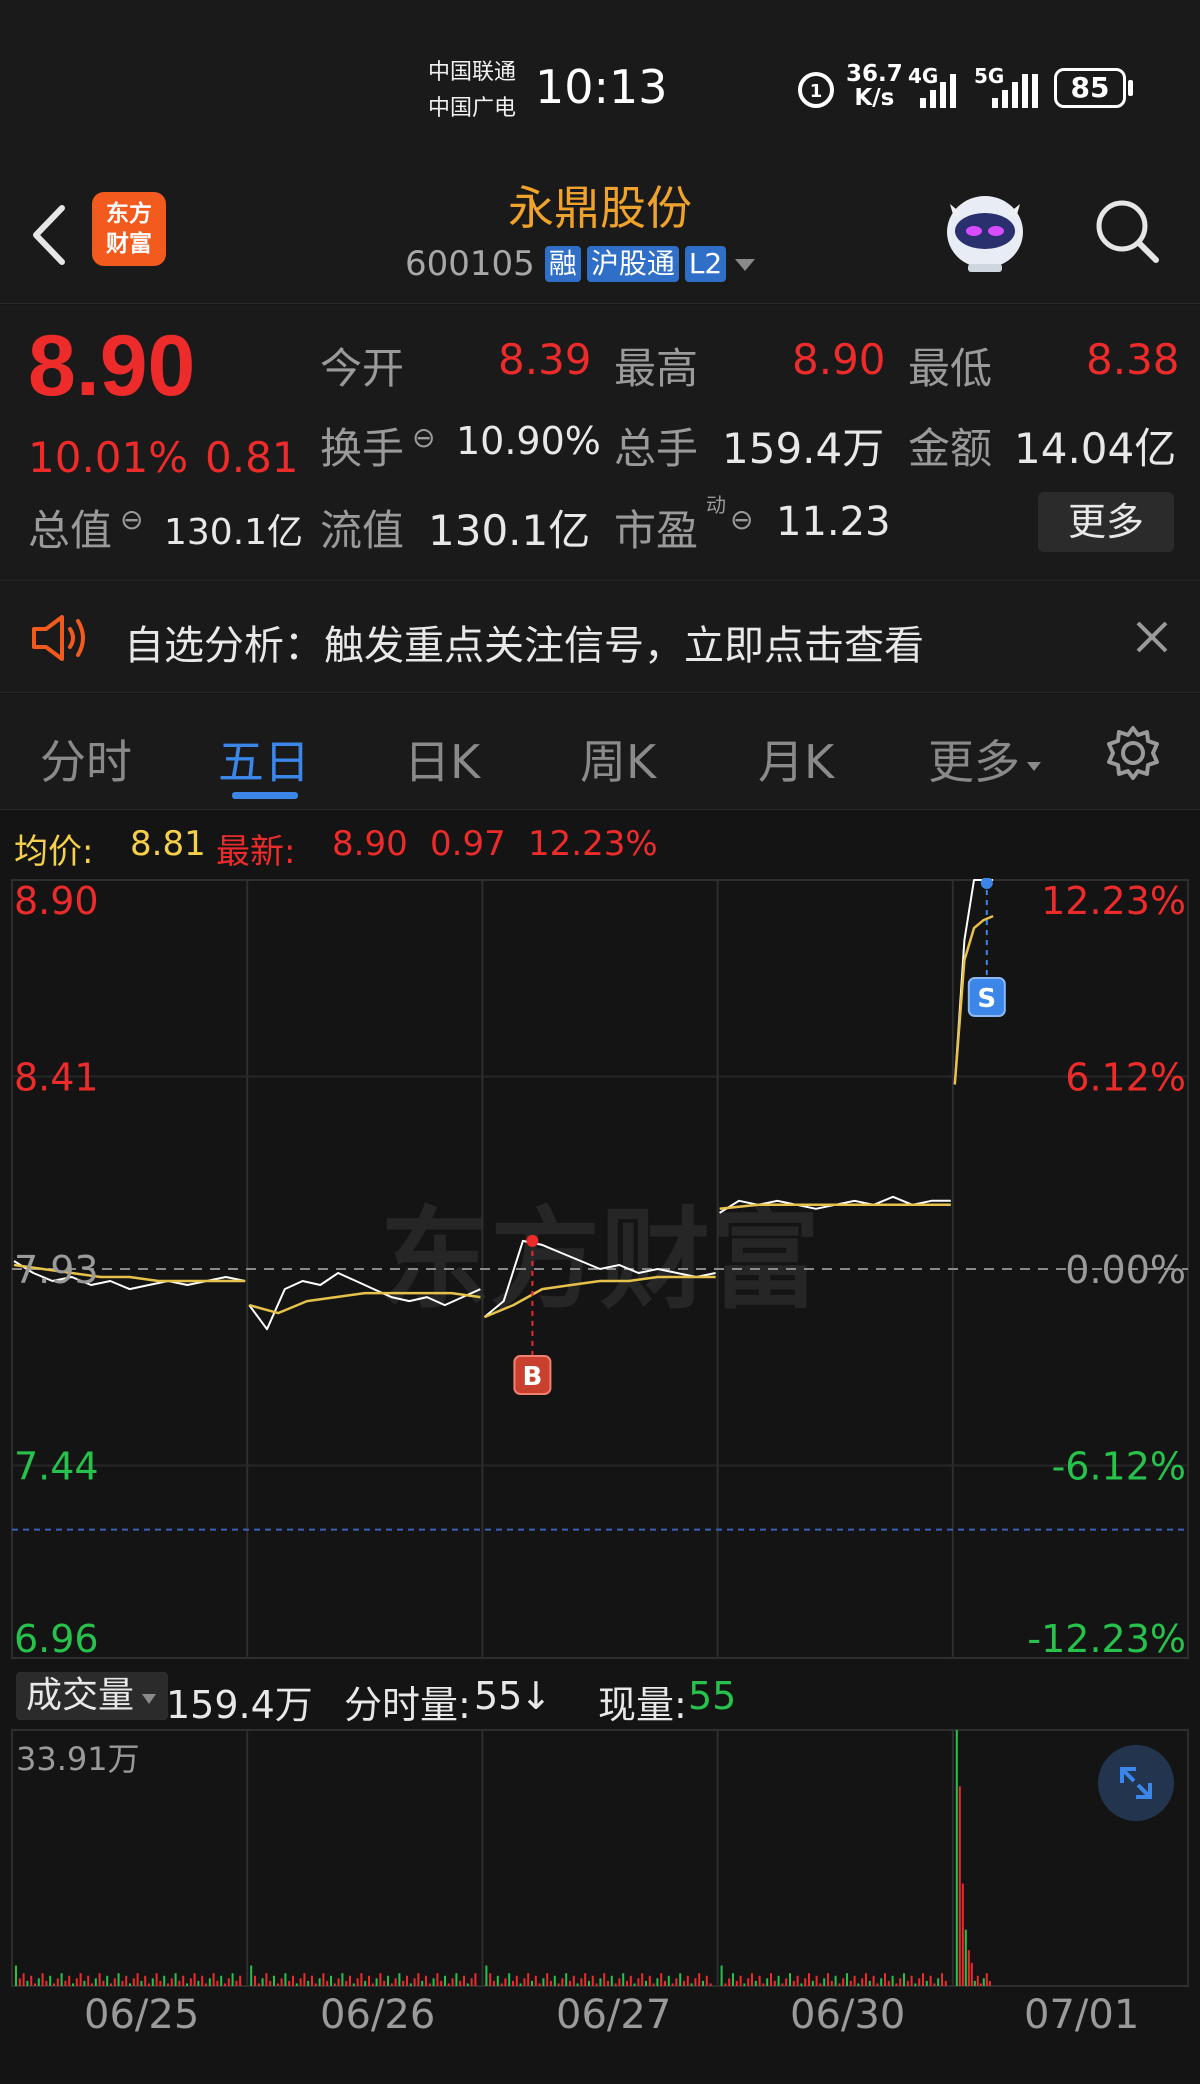  Describe the element at coordinates (593, 844) in the screenshot. I see `latest-percent: 12.23%` at that location.